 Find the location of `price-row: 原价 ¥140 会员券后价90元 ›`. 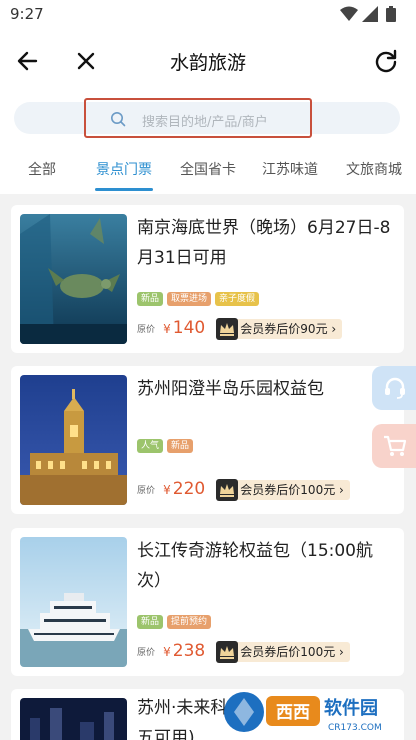

price-row: 原价 ¥140 会员券后价90元 › is located at coordinates (240, 329).